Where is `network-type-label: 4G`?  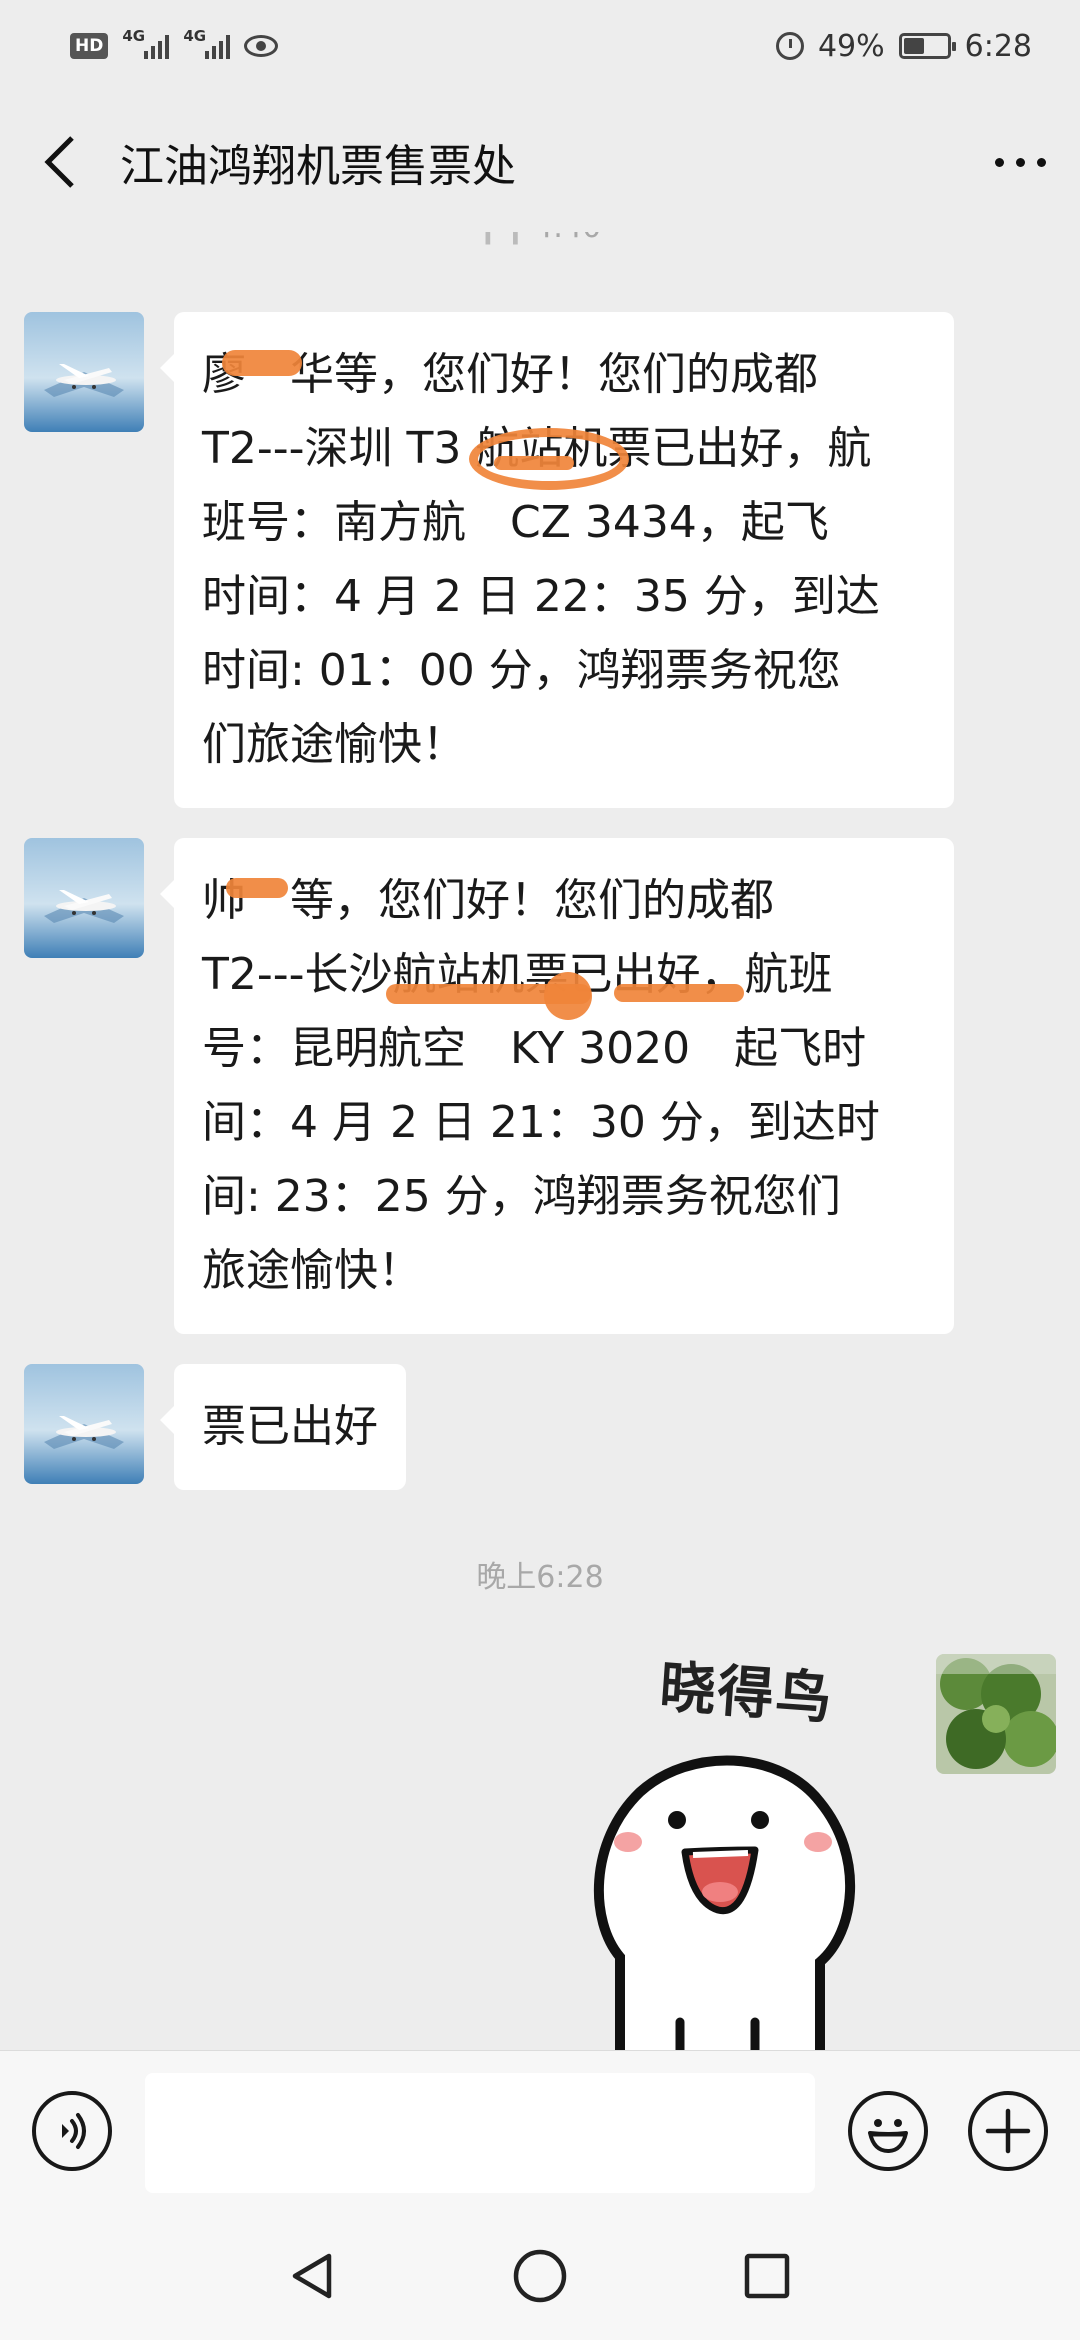
network-type-label: 4G is located at coordinates (134, 36).